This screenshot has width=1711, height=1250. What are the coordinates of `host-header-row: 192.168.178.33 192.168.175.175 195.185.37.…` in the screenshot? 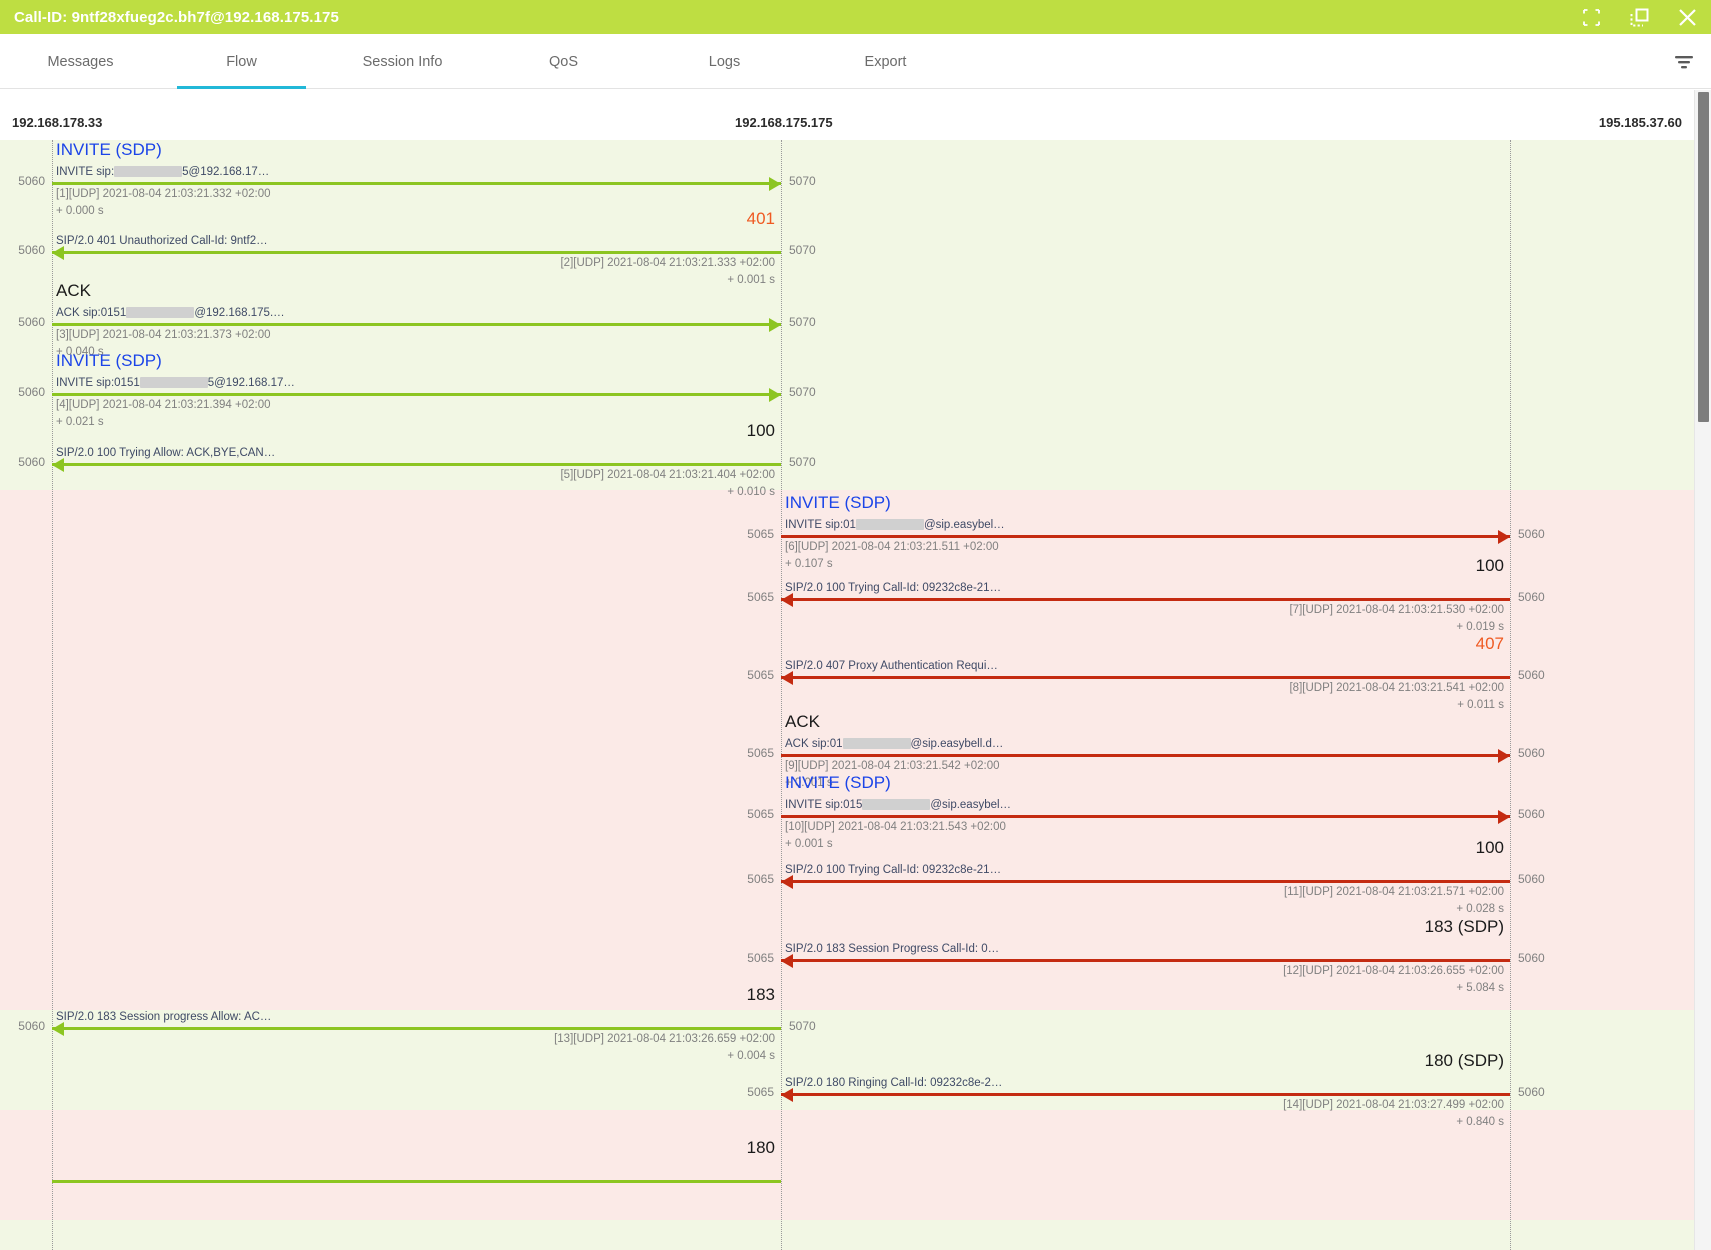 It's located at (847, 115).